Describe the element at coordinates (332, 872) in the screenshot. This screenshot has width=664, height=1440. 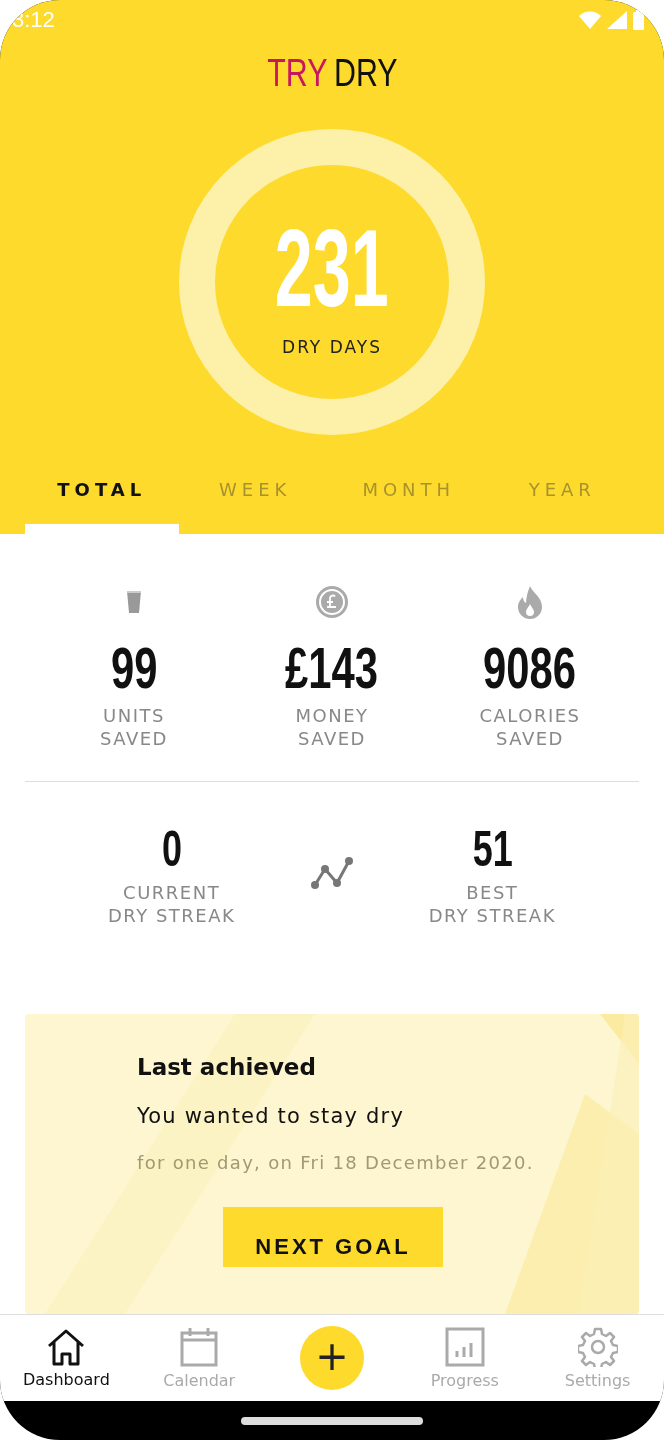
I see `trend-line-icon` at that location.